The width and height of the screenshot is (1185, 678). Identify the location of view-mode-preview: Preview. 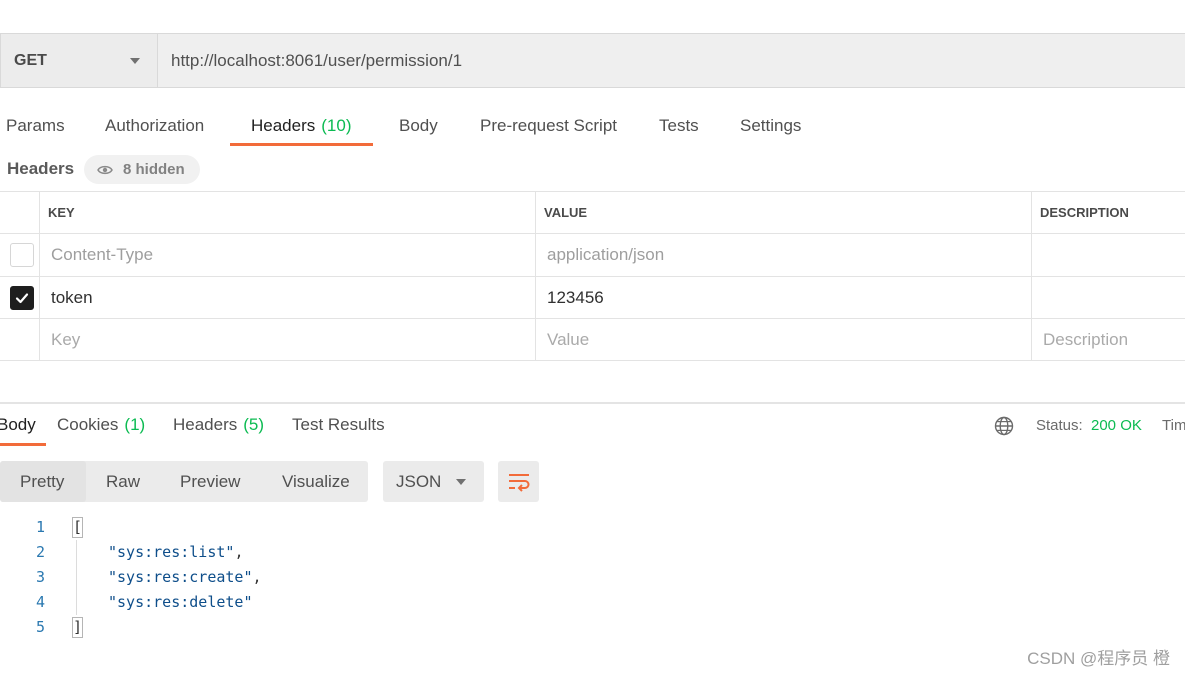
(210, 481).